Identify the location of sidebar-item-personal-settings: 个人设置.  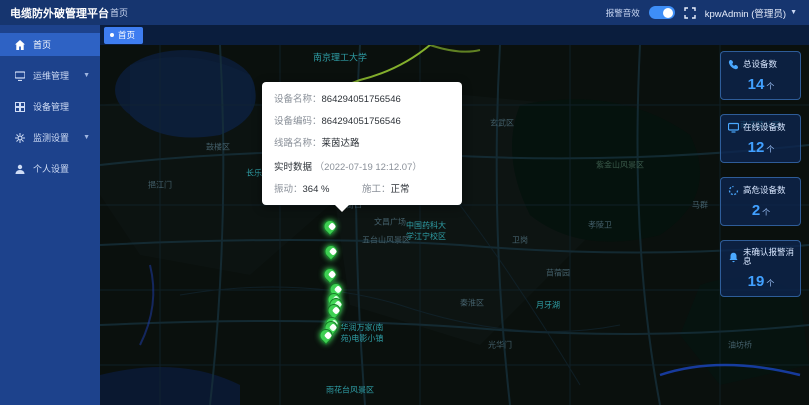
(50, 168).